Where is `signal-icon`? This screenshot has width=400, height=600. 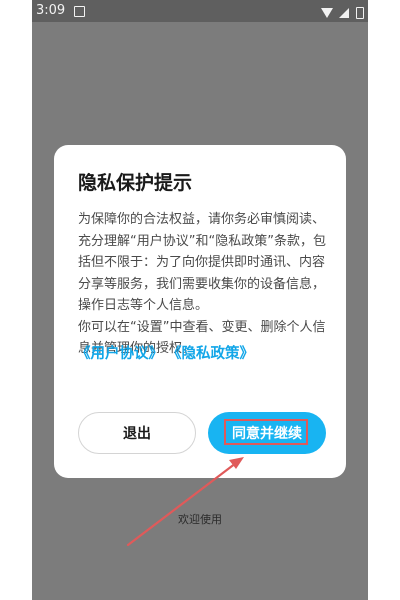 signal-icon is located at coordinates (343, 12).